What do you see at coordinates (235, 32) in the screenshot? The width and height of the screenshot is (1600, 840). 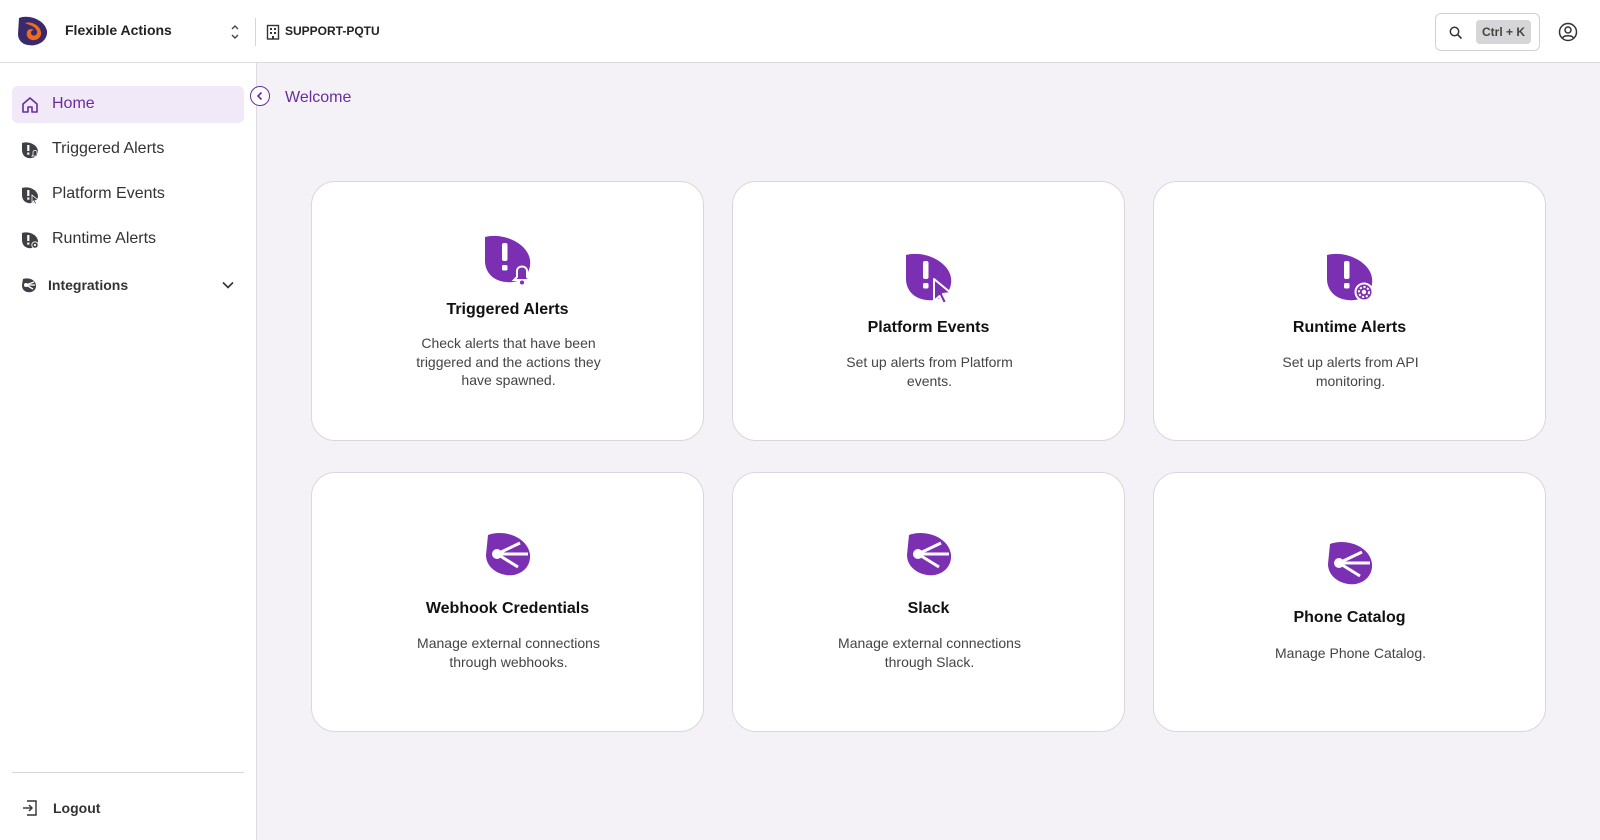 I see `app-switcher-icon` at bounding box center [235, 32].